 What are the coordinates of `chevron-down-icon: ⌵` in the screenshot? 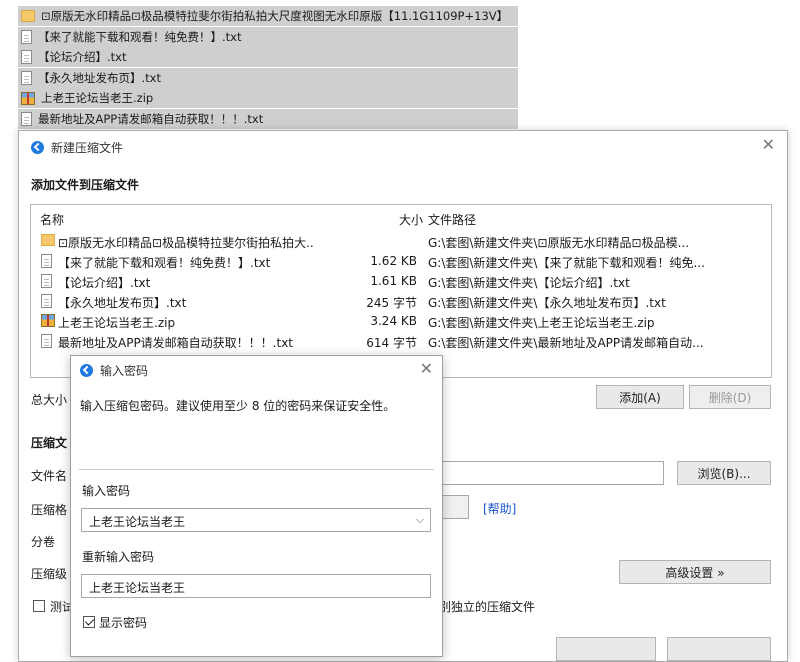 It's located at (420, 520).